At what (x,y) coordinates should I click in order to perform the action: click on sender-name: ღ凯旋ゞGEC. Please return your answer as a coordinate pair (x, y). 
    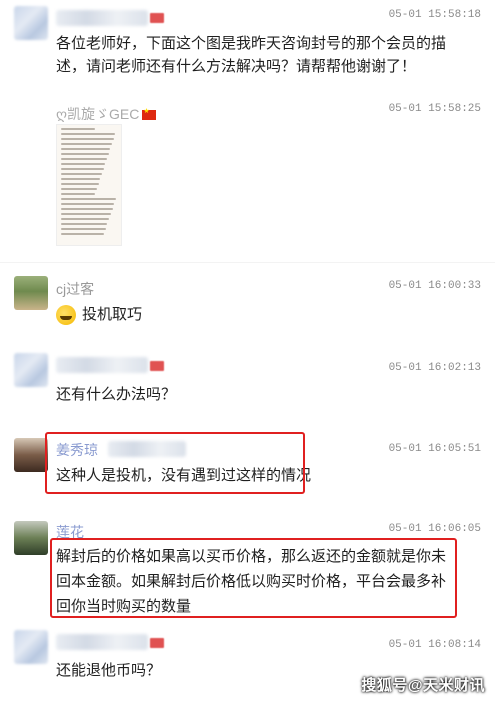
    Looking at the image, I should click on (106, 114).